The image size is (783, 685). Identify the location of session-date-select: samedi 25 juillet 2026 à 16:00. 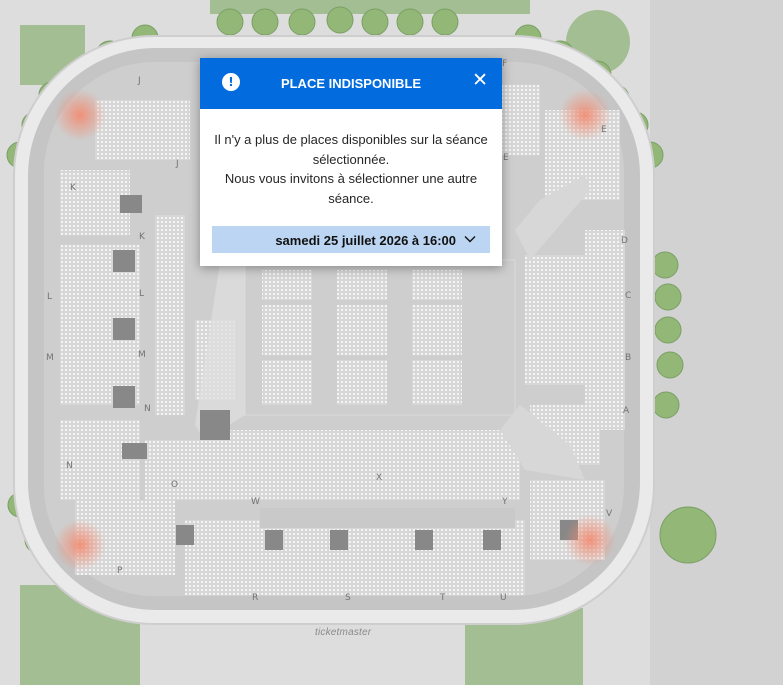
(351, 239).